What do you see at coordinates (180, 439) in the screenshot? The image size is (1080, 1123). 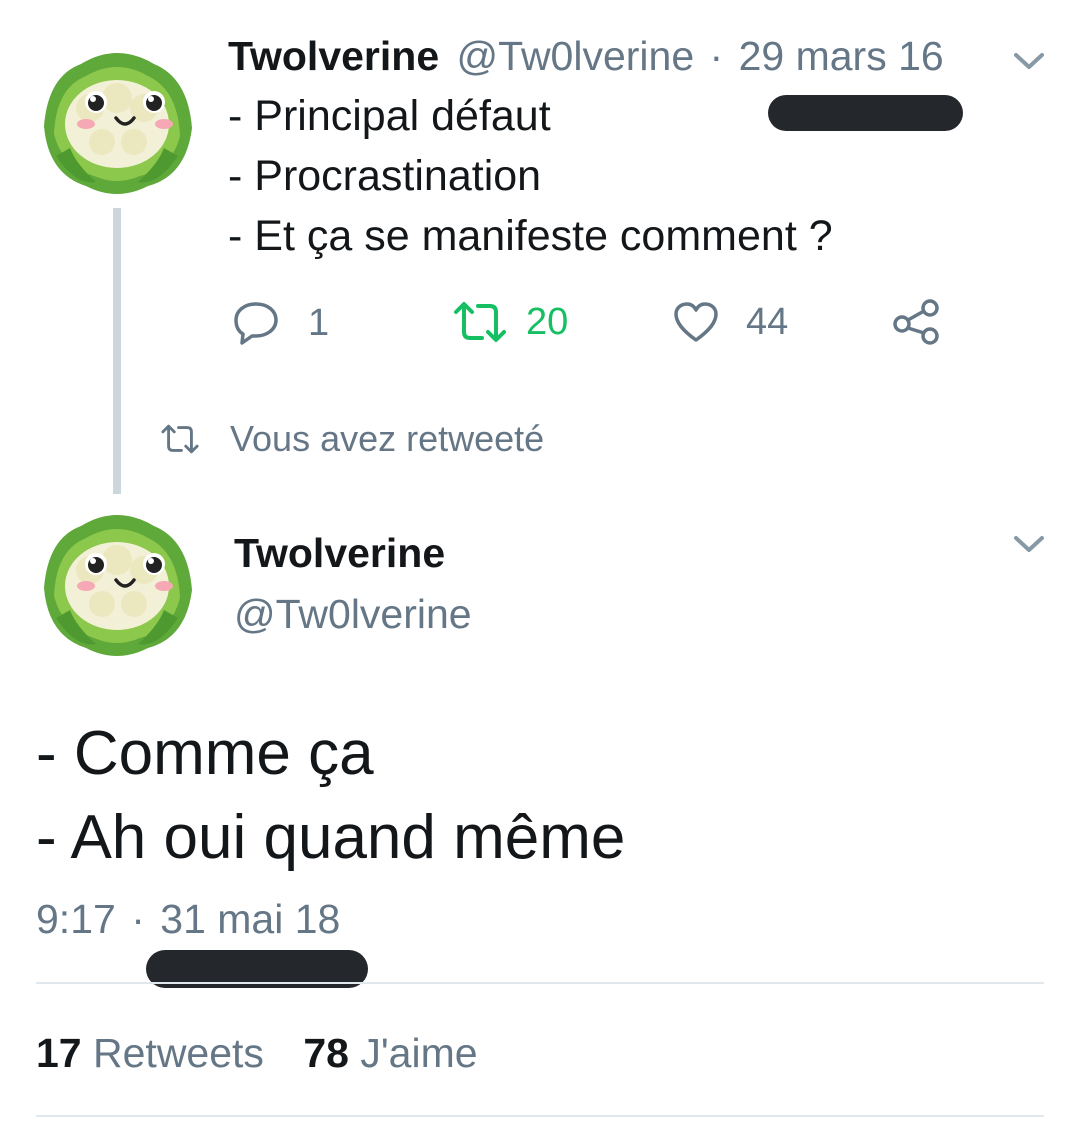 I see `retweet-small-icon` at bounding box center [180, 439].